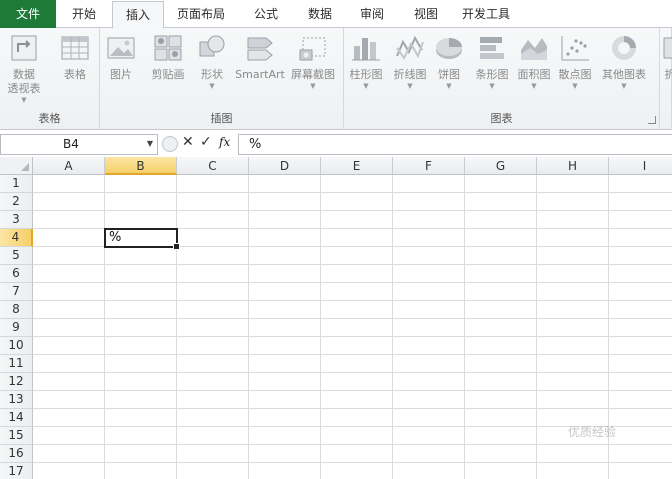 Image resolution: width=672 pixels, height=479 pixels. I want to click on row-header-13: 13, so click(16, 400).